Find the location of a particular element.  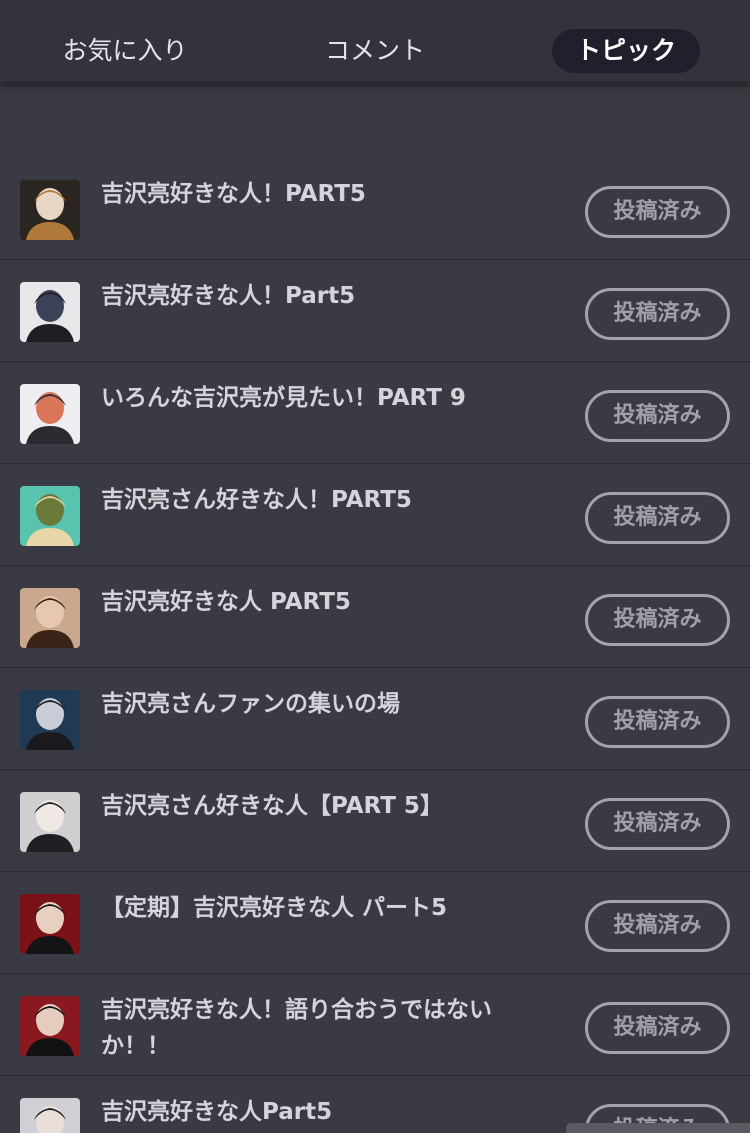

topic-row: 吉沢亮好きな人！語り合おうではないか！！ 投稿済み is located at coordinates (375, 1025).